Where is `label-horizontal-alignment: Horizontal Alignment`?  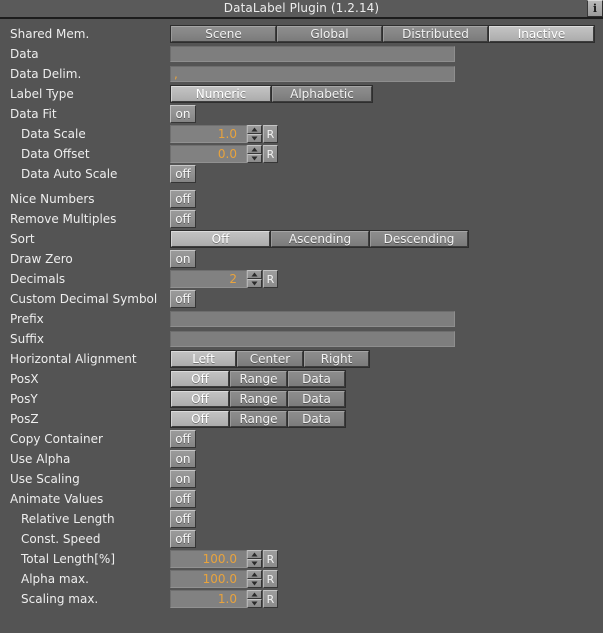
label-horizontal-alignment: Horizontal Alignment is located at coordinates (73, 359).